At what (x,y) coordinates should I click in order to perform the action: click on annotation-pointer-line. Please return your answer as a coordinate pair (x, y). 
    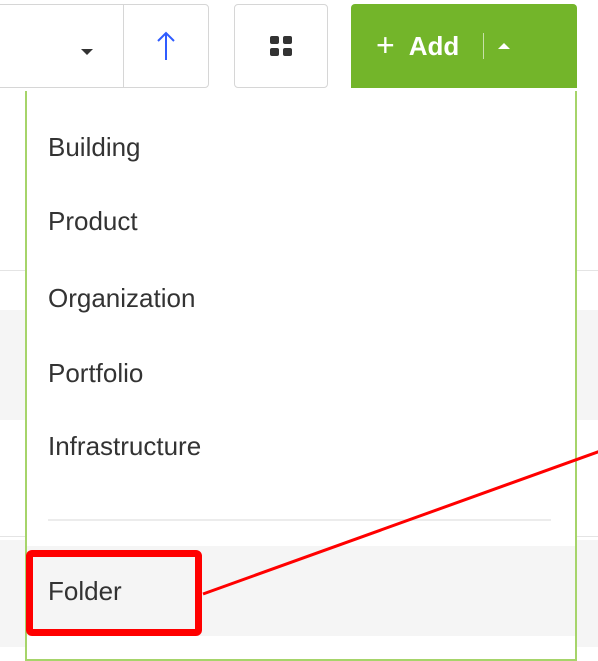
    Looking at the image, I should click on (400, 523).